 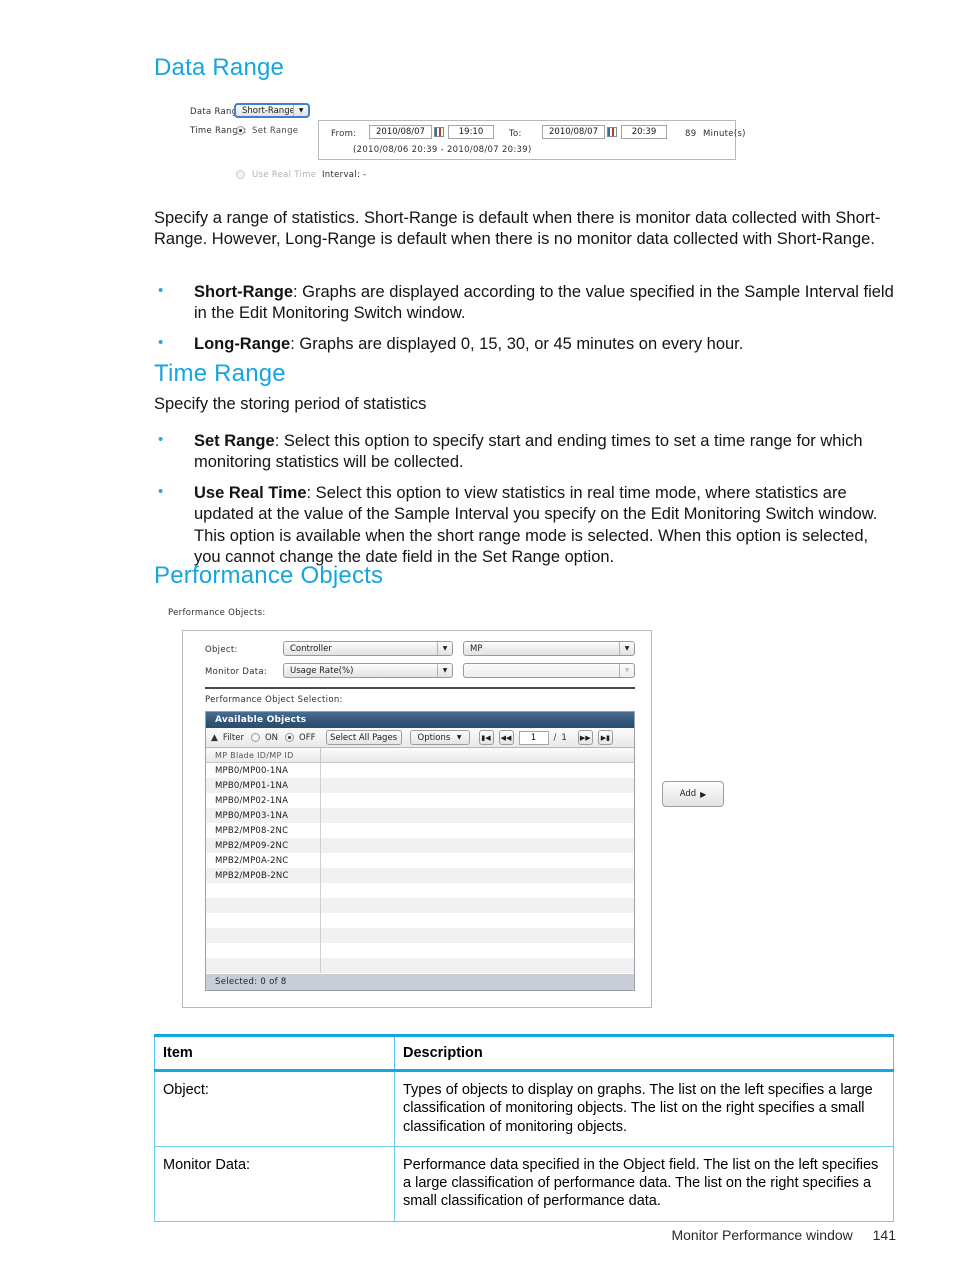 I want to click on set-range-radio, so click(x=240, y=130).